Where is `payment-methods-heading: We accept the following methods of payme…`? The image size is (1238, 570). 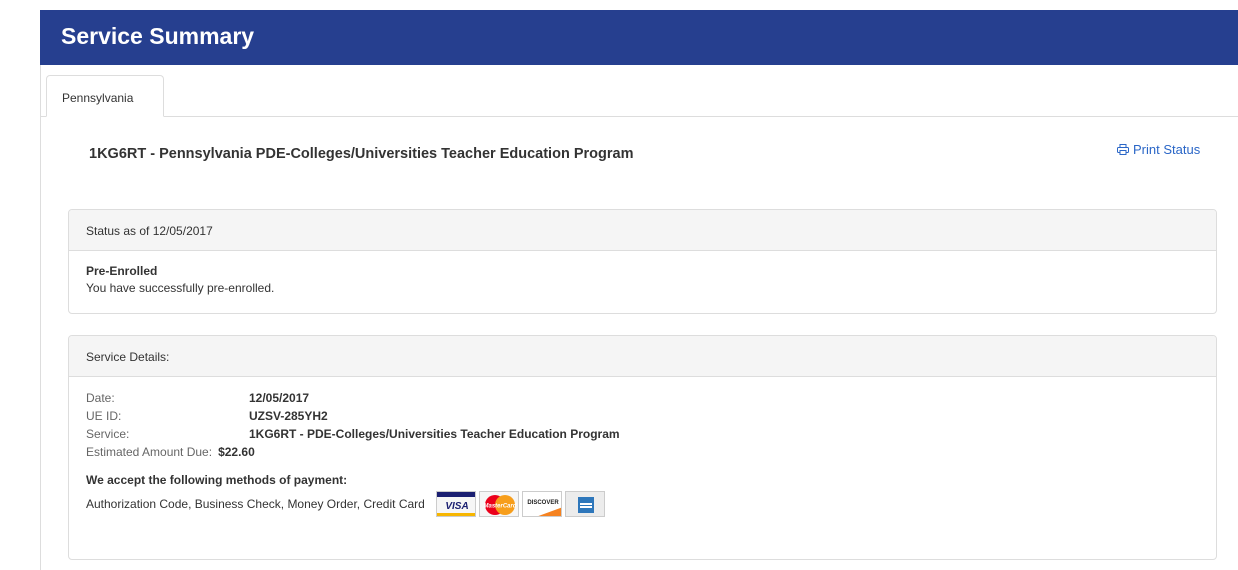 payment-methods-heading: We accept the following methods of payme… is located at coordinates (217, 480).